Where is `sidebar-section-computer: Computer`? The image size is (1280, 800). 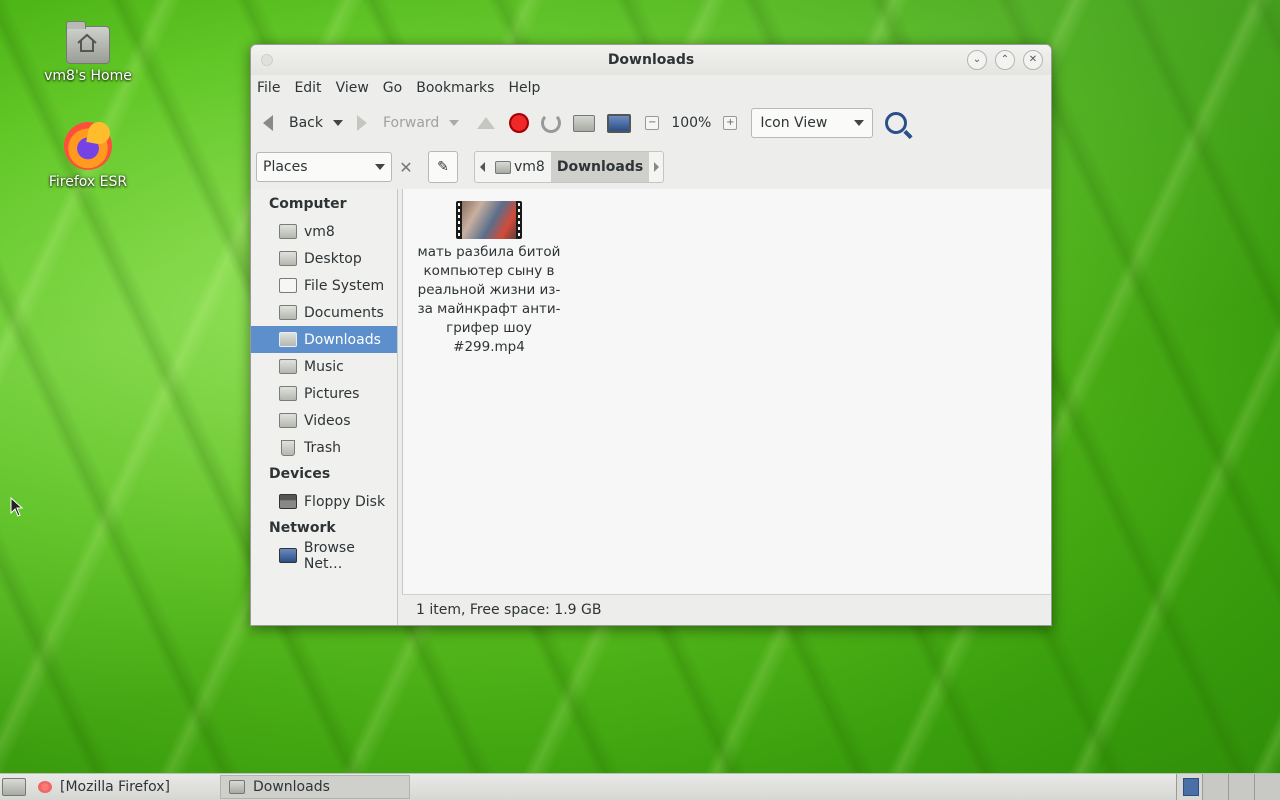
sidebar-section-computer: Computer is located at coordinates (308, 204).